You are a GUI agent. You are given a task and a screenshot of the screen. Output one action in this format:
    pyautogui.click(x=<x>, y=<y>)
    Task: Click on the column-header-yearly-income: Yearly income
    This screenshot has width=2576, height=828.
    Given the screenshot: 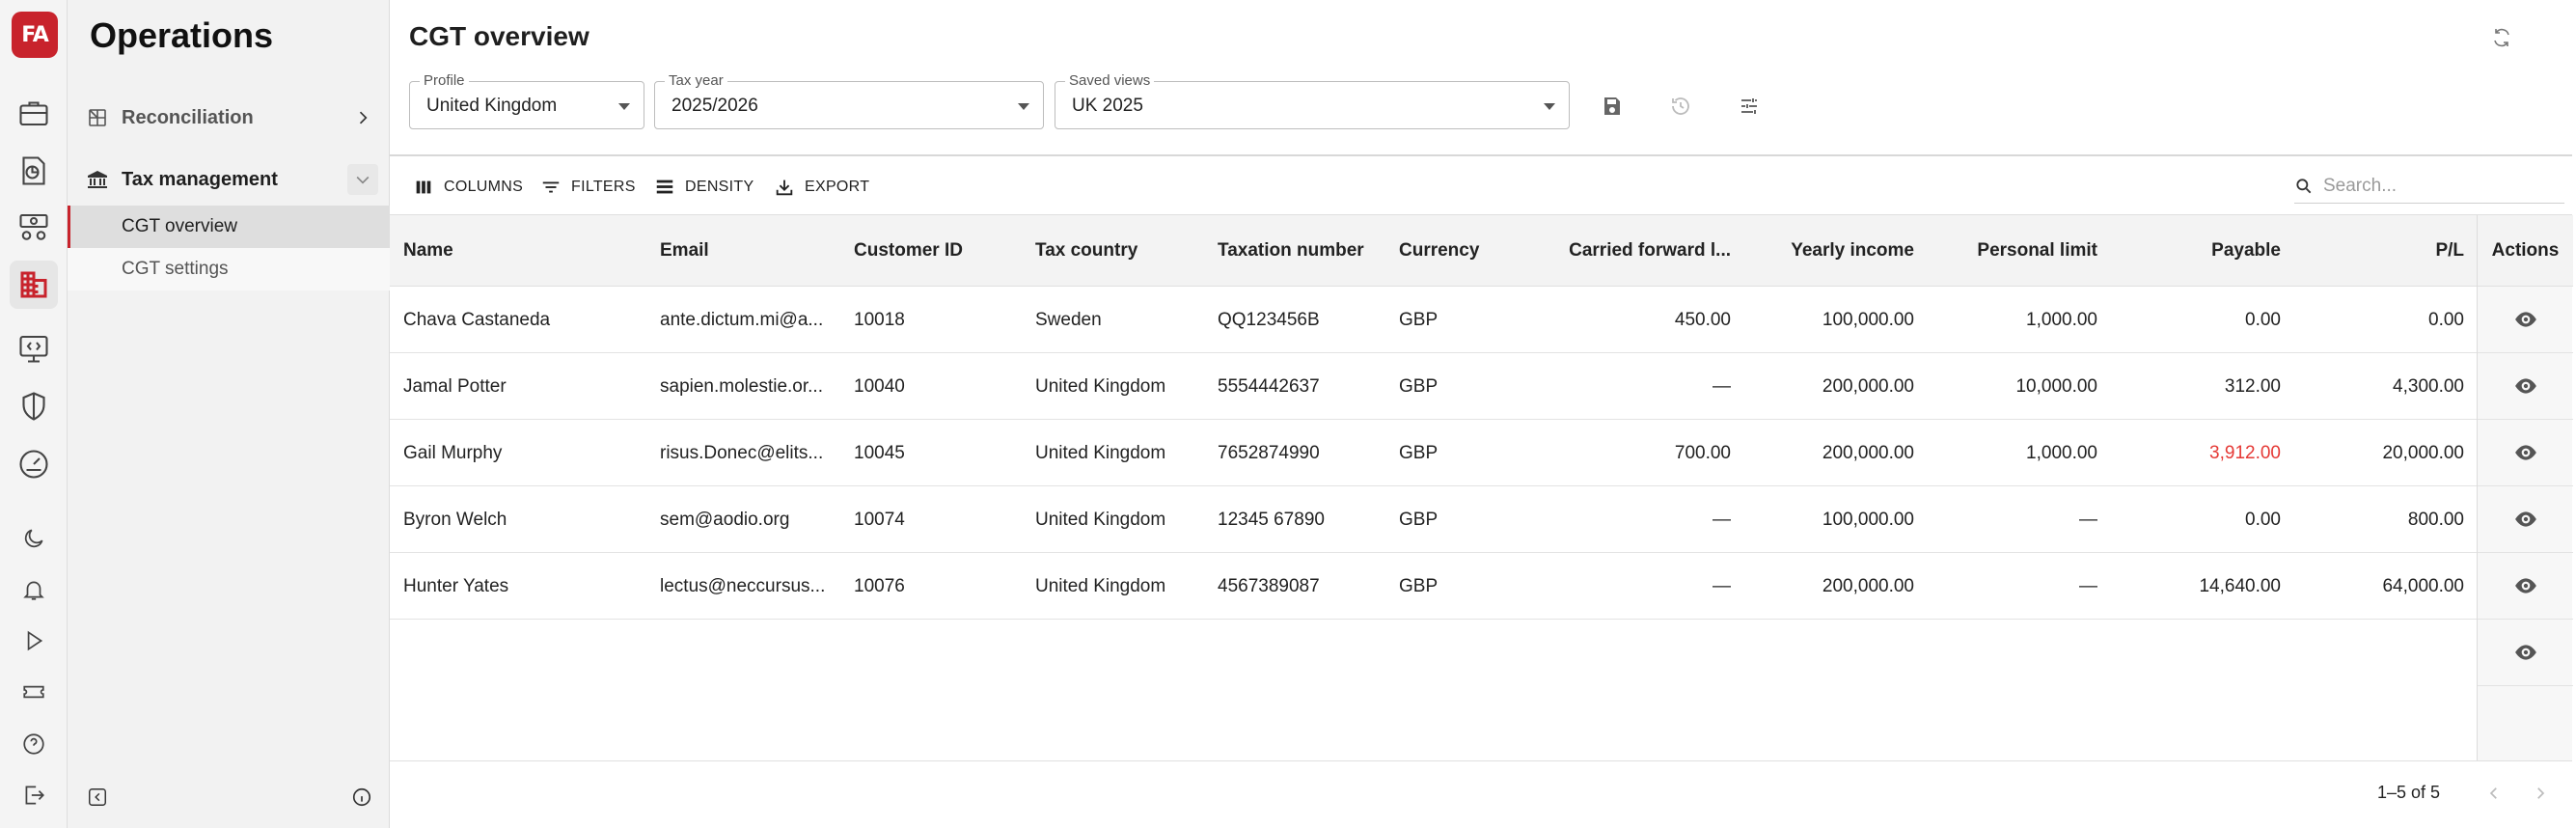 What is the action you would take?
    pyautogui.click(x=1827, y=251)
    